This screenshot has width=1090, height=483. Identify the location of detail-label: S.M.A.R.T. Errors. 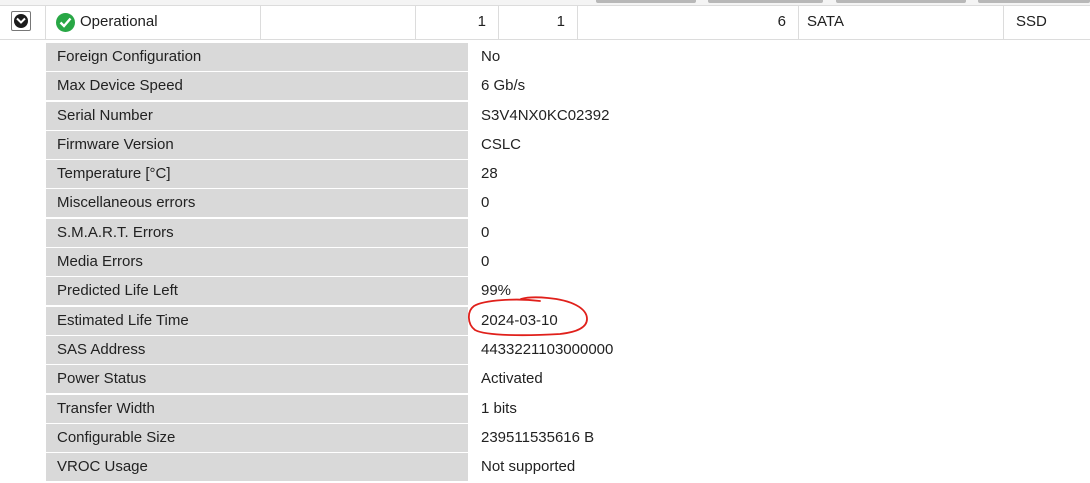
(257, 232).